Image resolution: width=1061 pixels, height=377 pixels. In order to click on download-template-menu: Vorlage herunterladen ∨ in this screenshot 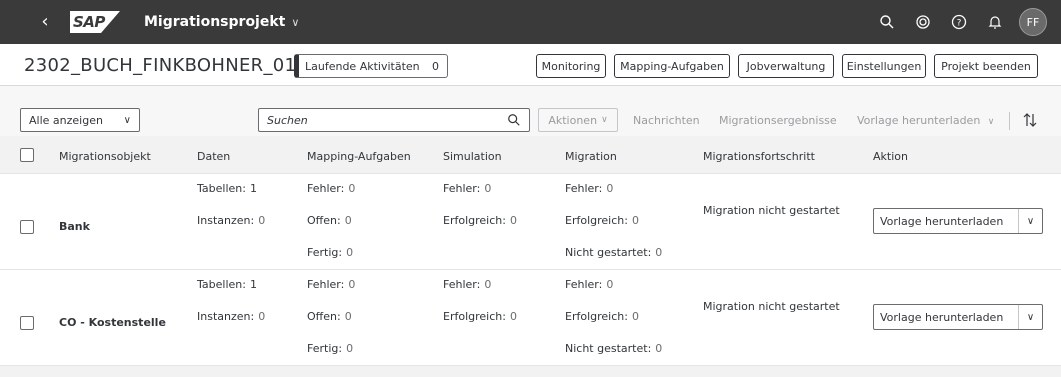, I will do `click(925, 120)`.